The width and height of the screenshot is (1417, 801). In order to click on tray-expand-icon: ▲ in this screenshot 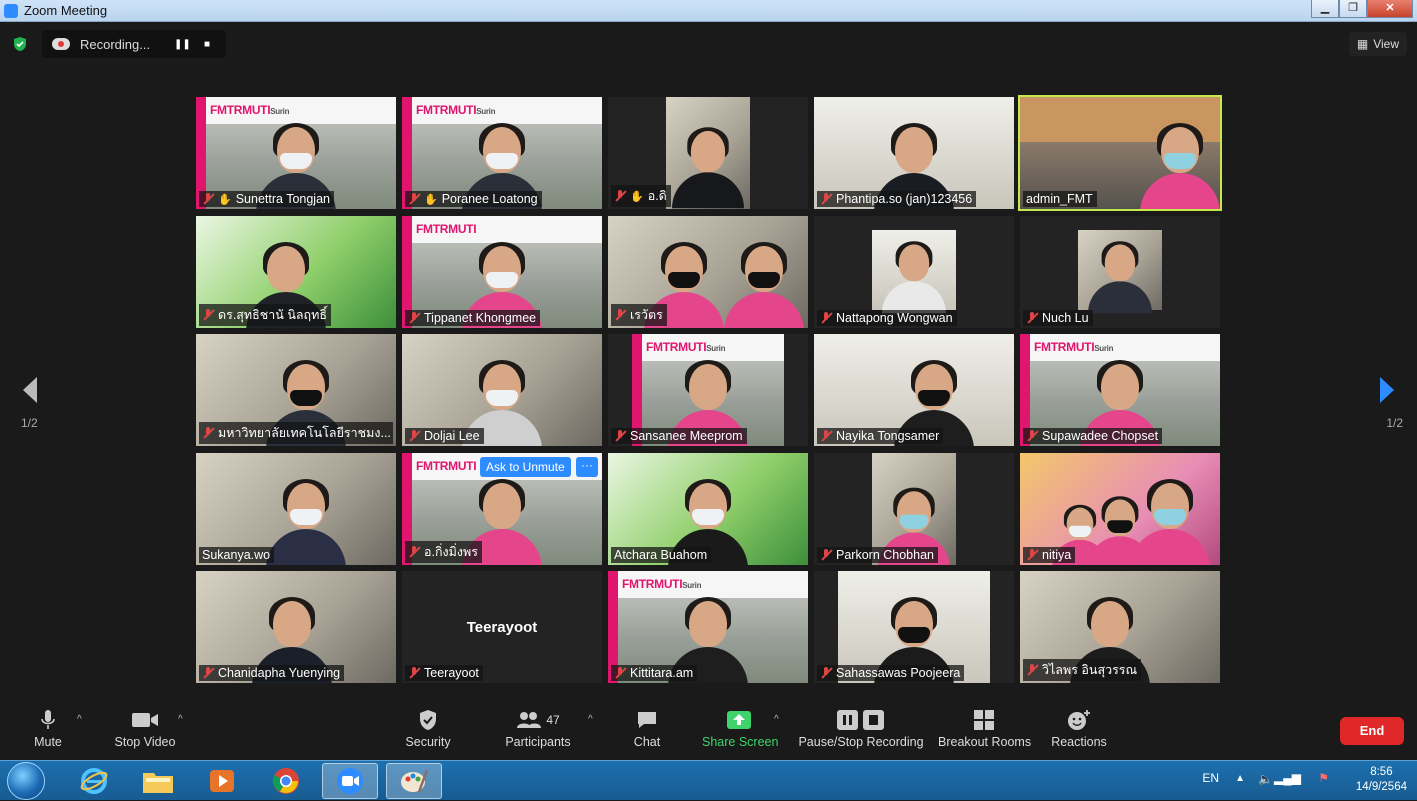, I will do `click(1240, 778)`.